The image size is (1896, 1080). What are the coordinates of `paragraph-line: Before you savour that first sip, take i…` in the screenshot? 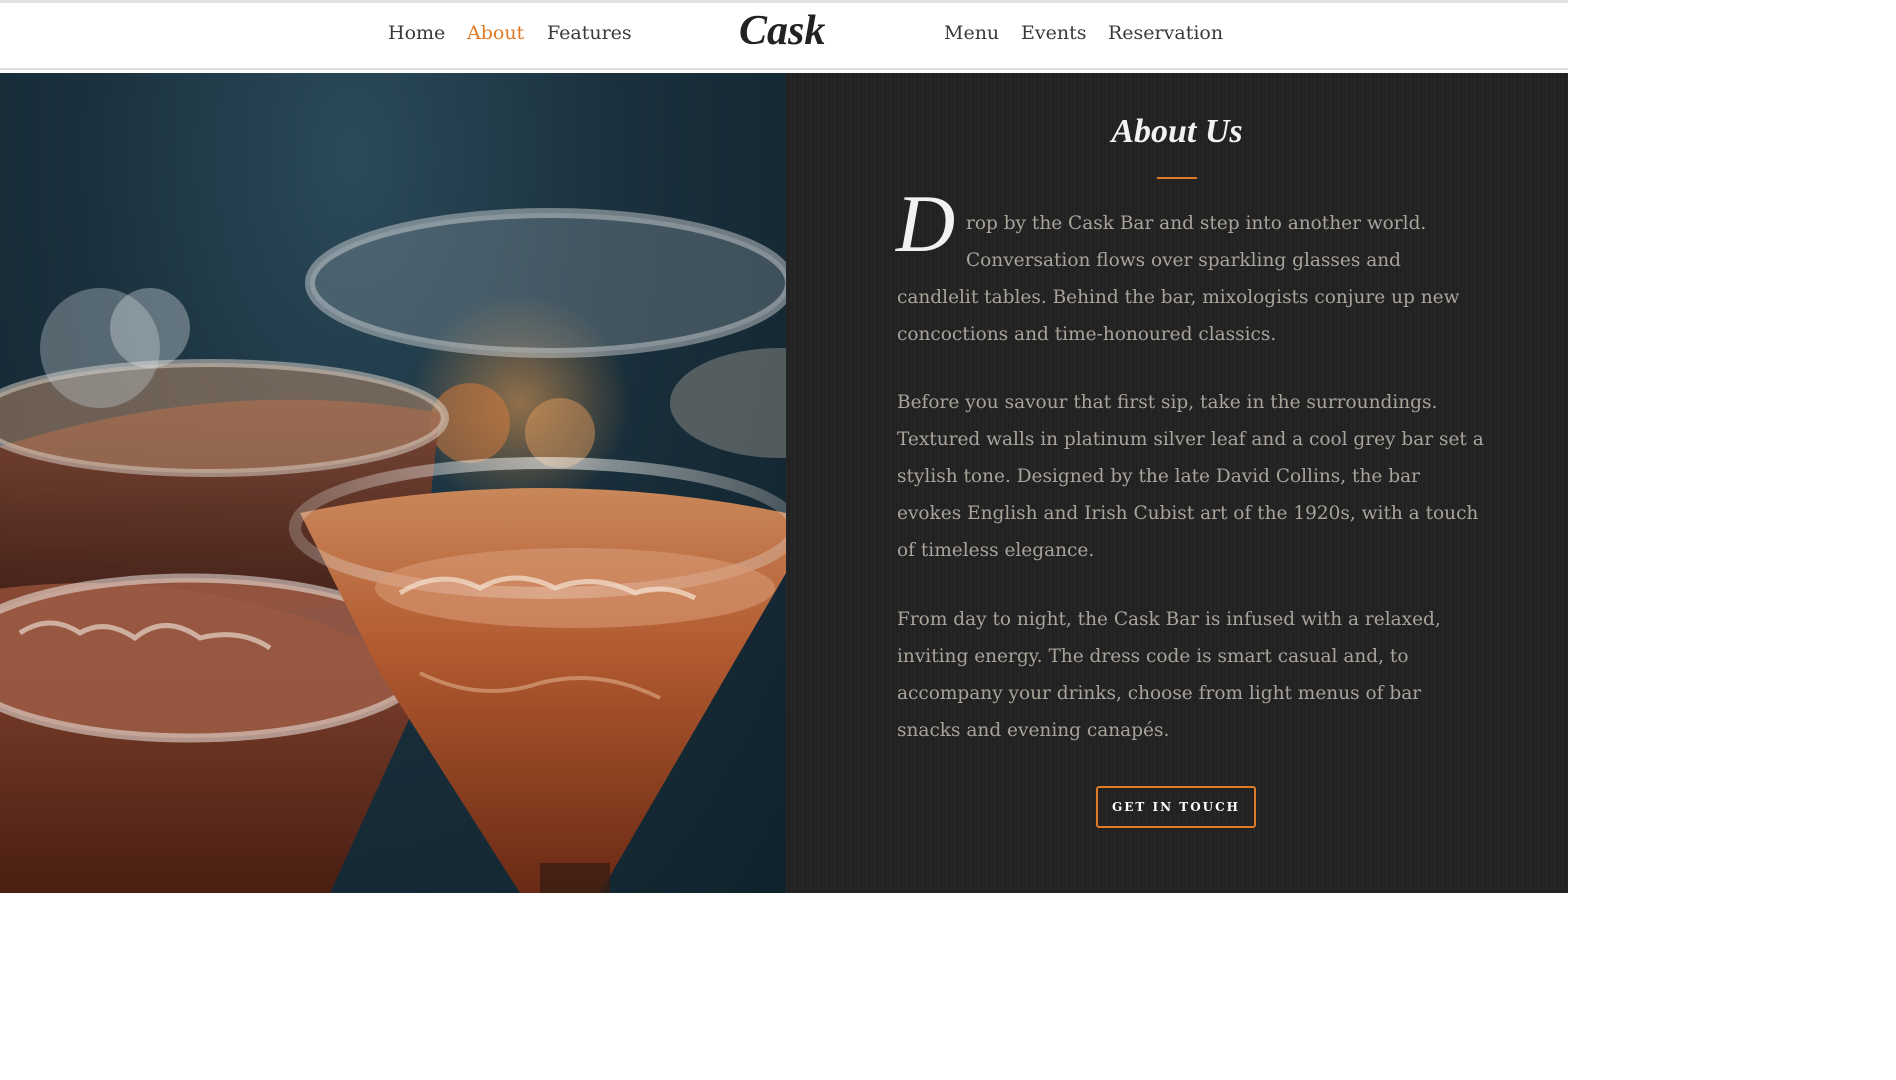 It's located at (1167, 402).